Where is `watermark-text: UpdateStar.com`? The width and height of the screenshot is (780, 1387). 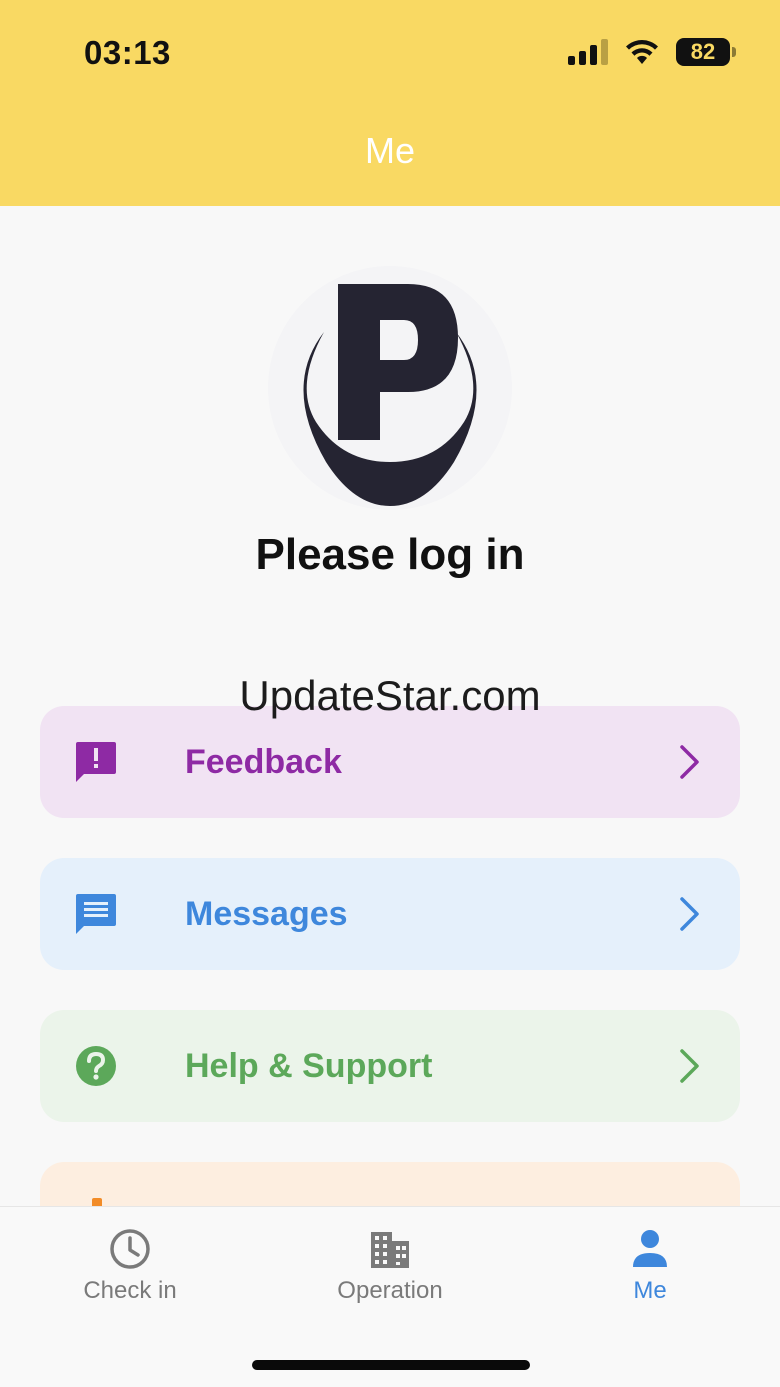
watermark-text: UpdateStar.com is located at coordinates (390, 695).